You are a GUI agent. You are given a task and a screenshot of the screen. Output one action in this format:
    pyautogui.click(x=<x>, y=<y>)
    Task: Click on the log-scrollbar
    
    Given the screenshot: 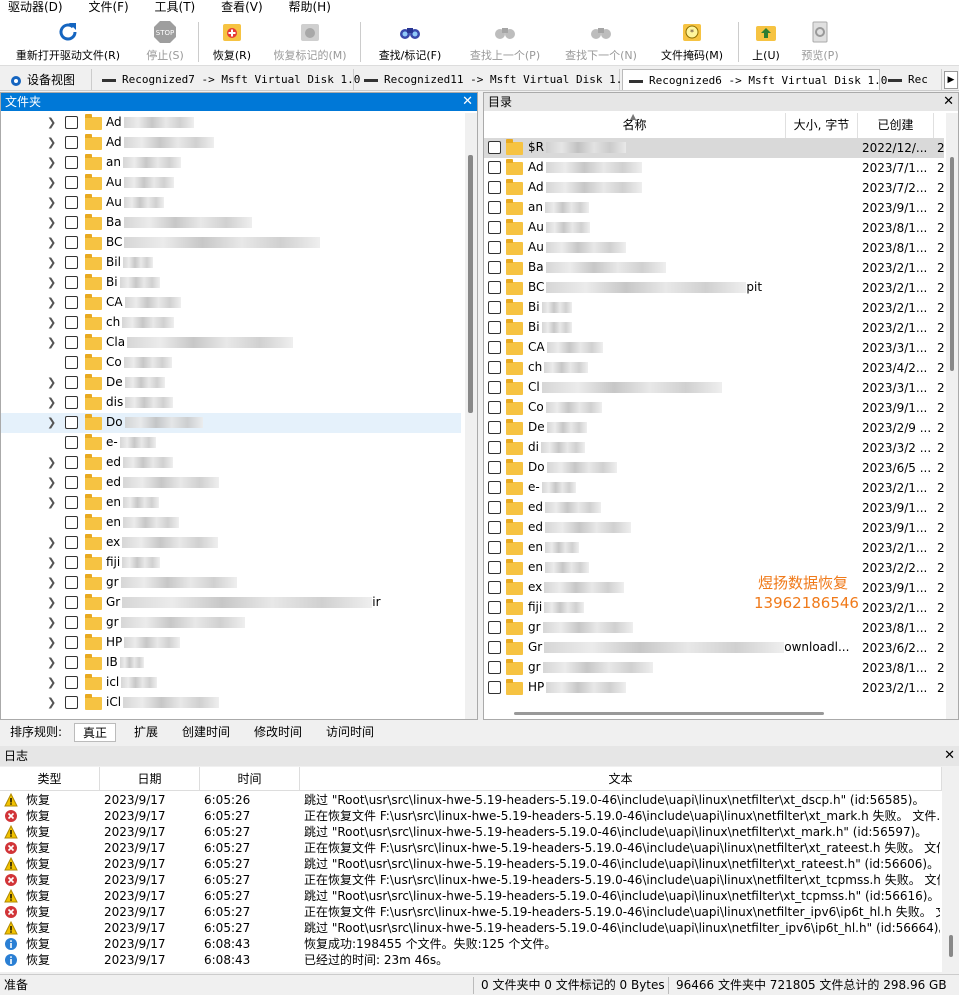 What is the action you would take?
    pyautogui.click(x=951, y=869)
    